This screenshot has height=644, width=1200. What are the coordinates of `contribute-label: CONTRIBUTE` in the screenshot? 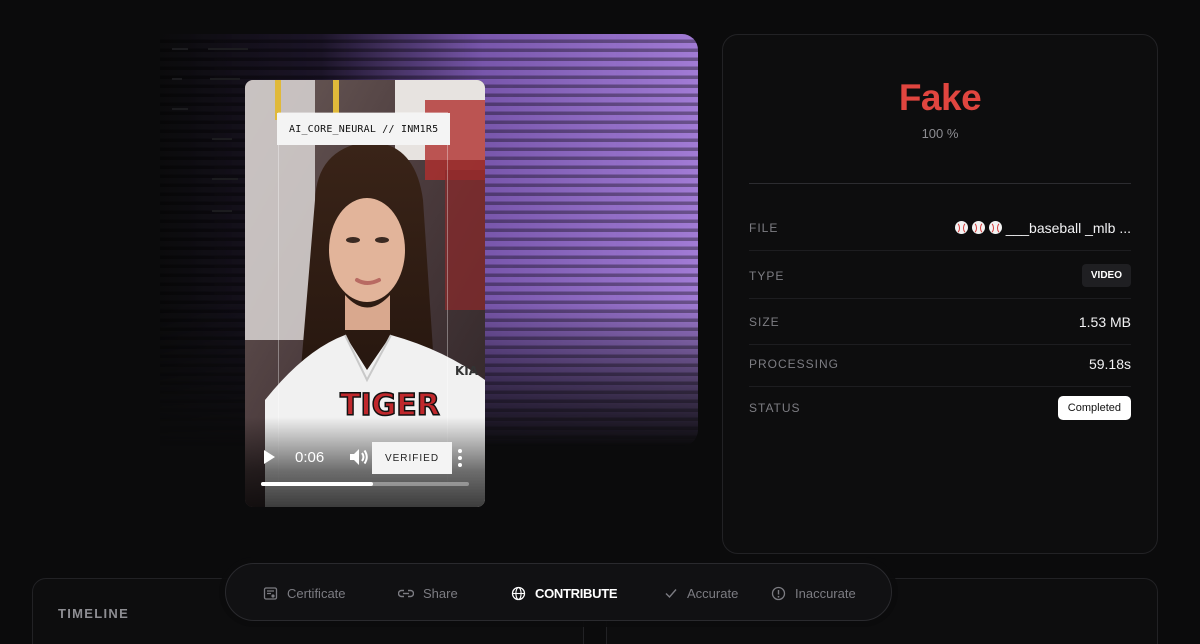 It's located at (576, 593).